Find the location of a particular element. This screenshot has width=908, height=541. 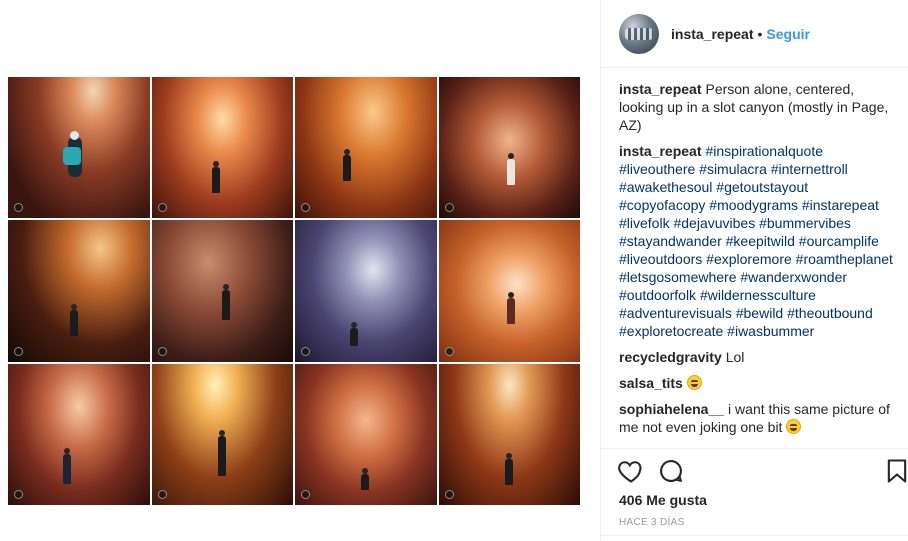

post-timestamp: HACE 3 DÍAS is located at coordinates (652, 522).